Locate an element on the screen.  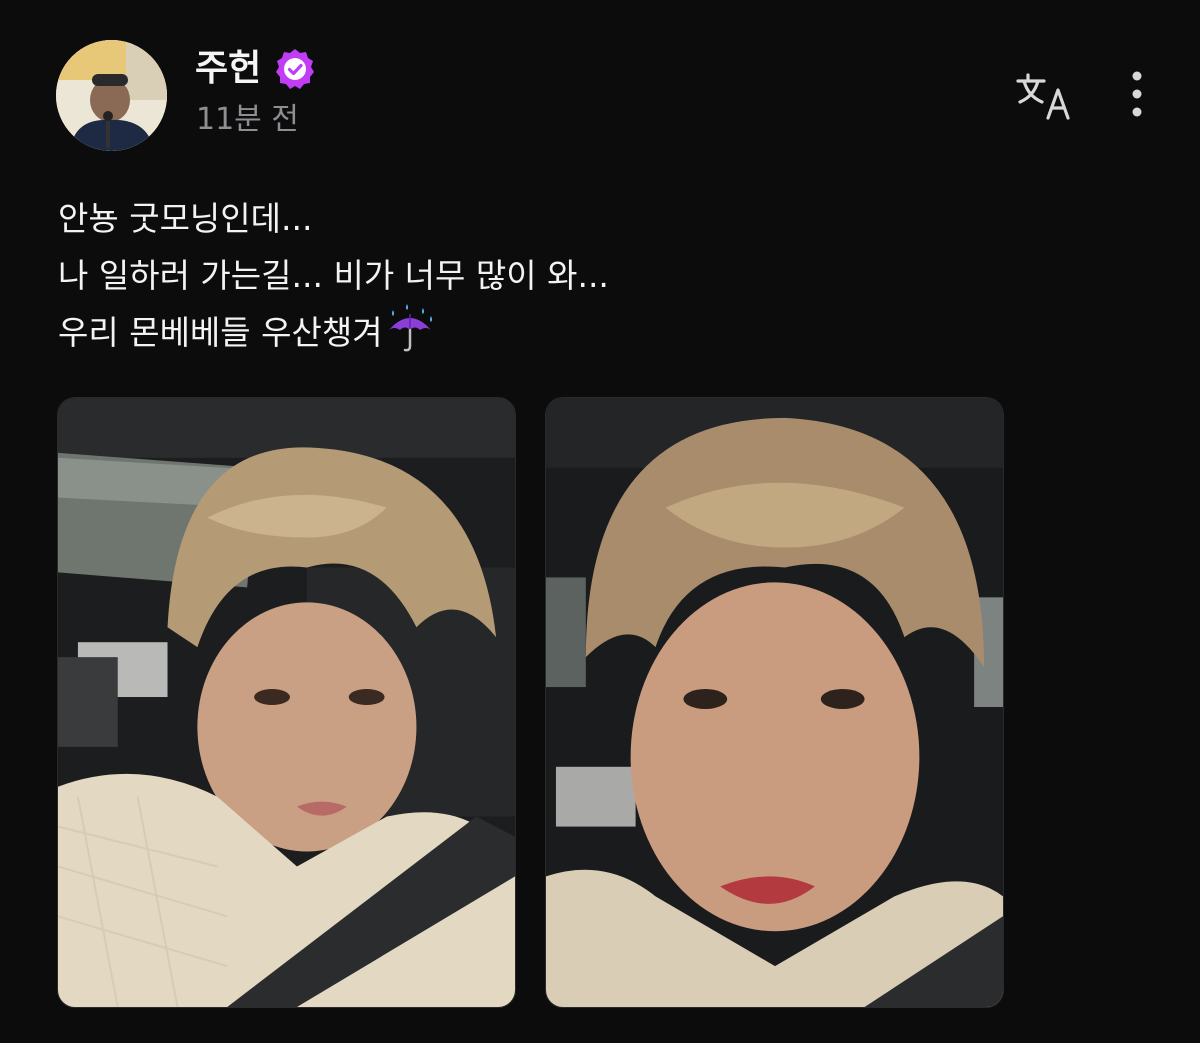
avatar is located at coordinates (111, 95).